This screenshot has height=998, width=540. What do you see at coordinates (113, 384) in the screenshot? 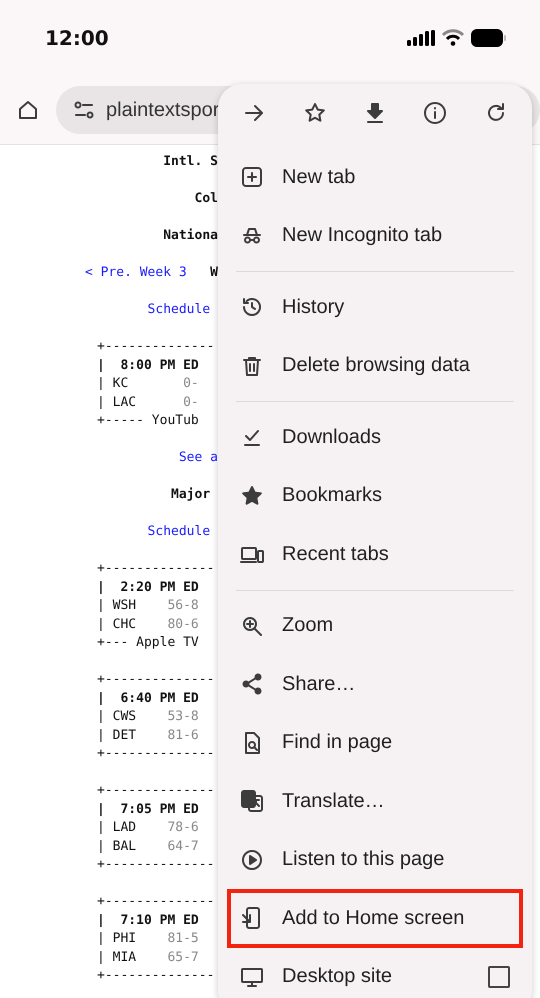
I see `team-name: | KC` at bounding box center [113, 384].